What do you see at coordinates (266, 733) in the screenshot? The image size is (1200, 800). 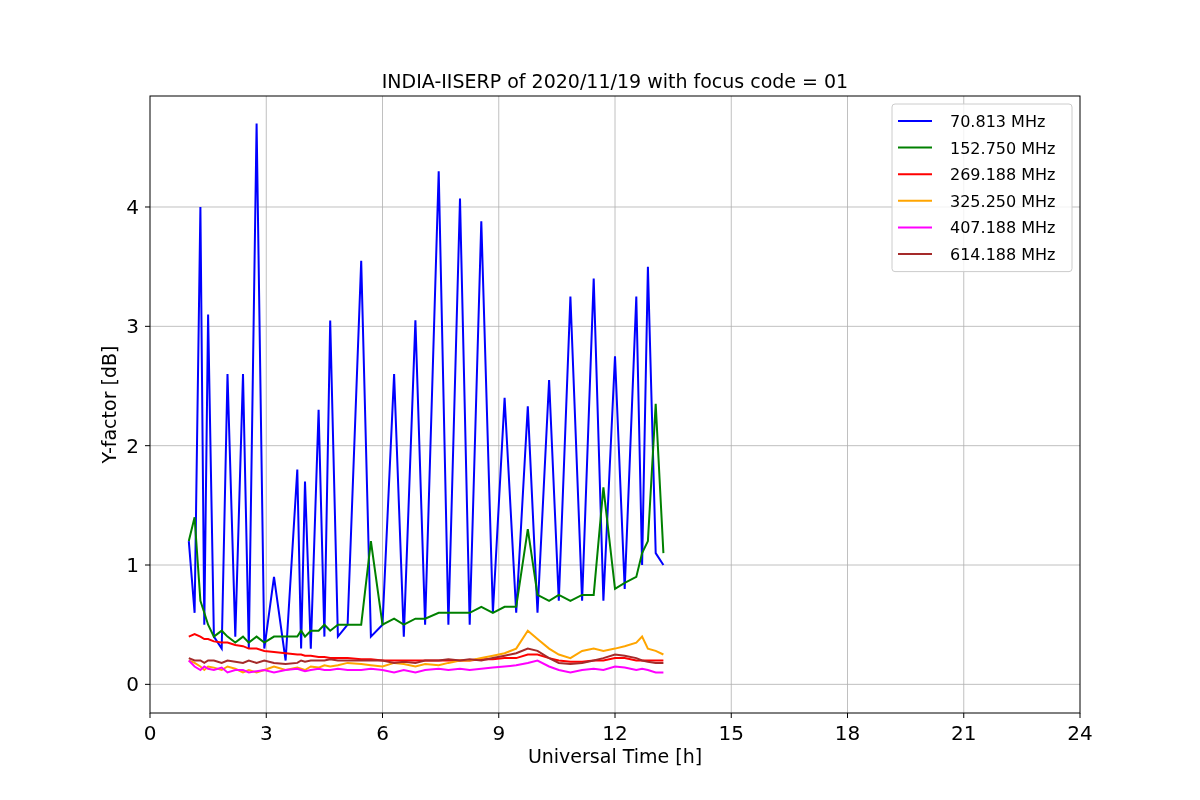 I see `x-tick-label: 3` at bounding box center [266, 733].